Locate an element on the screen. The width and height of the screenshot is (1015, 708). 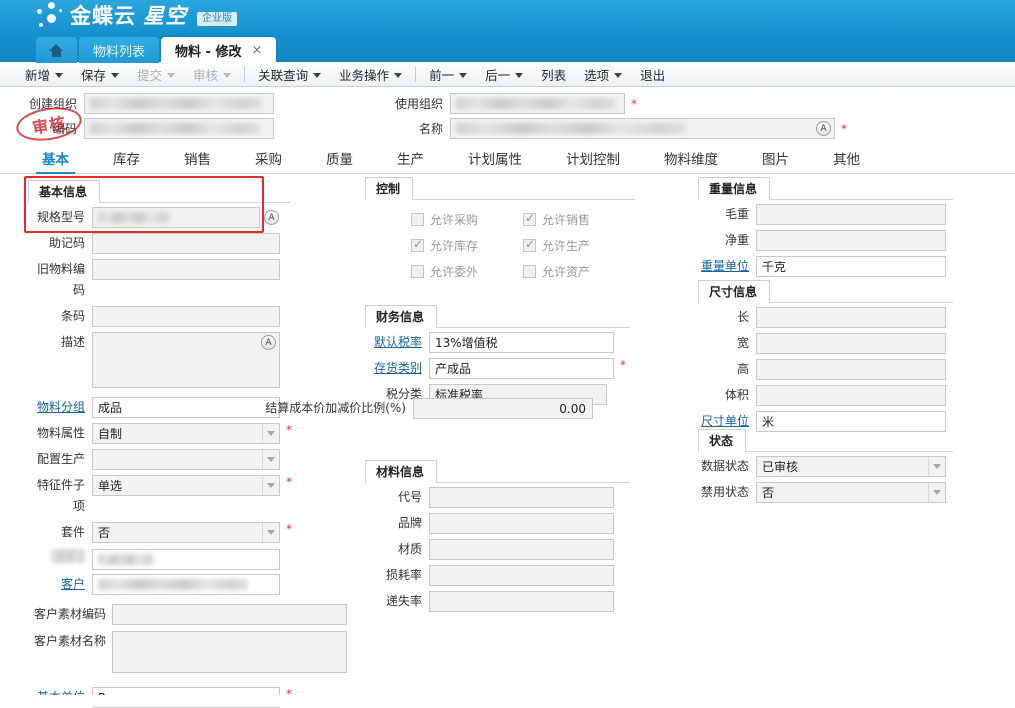
kit-select: 否 is located at coordinates (186, 532).